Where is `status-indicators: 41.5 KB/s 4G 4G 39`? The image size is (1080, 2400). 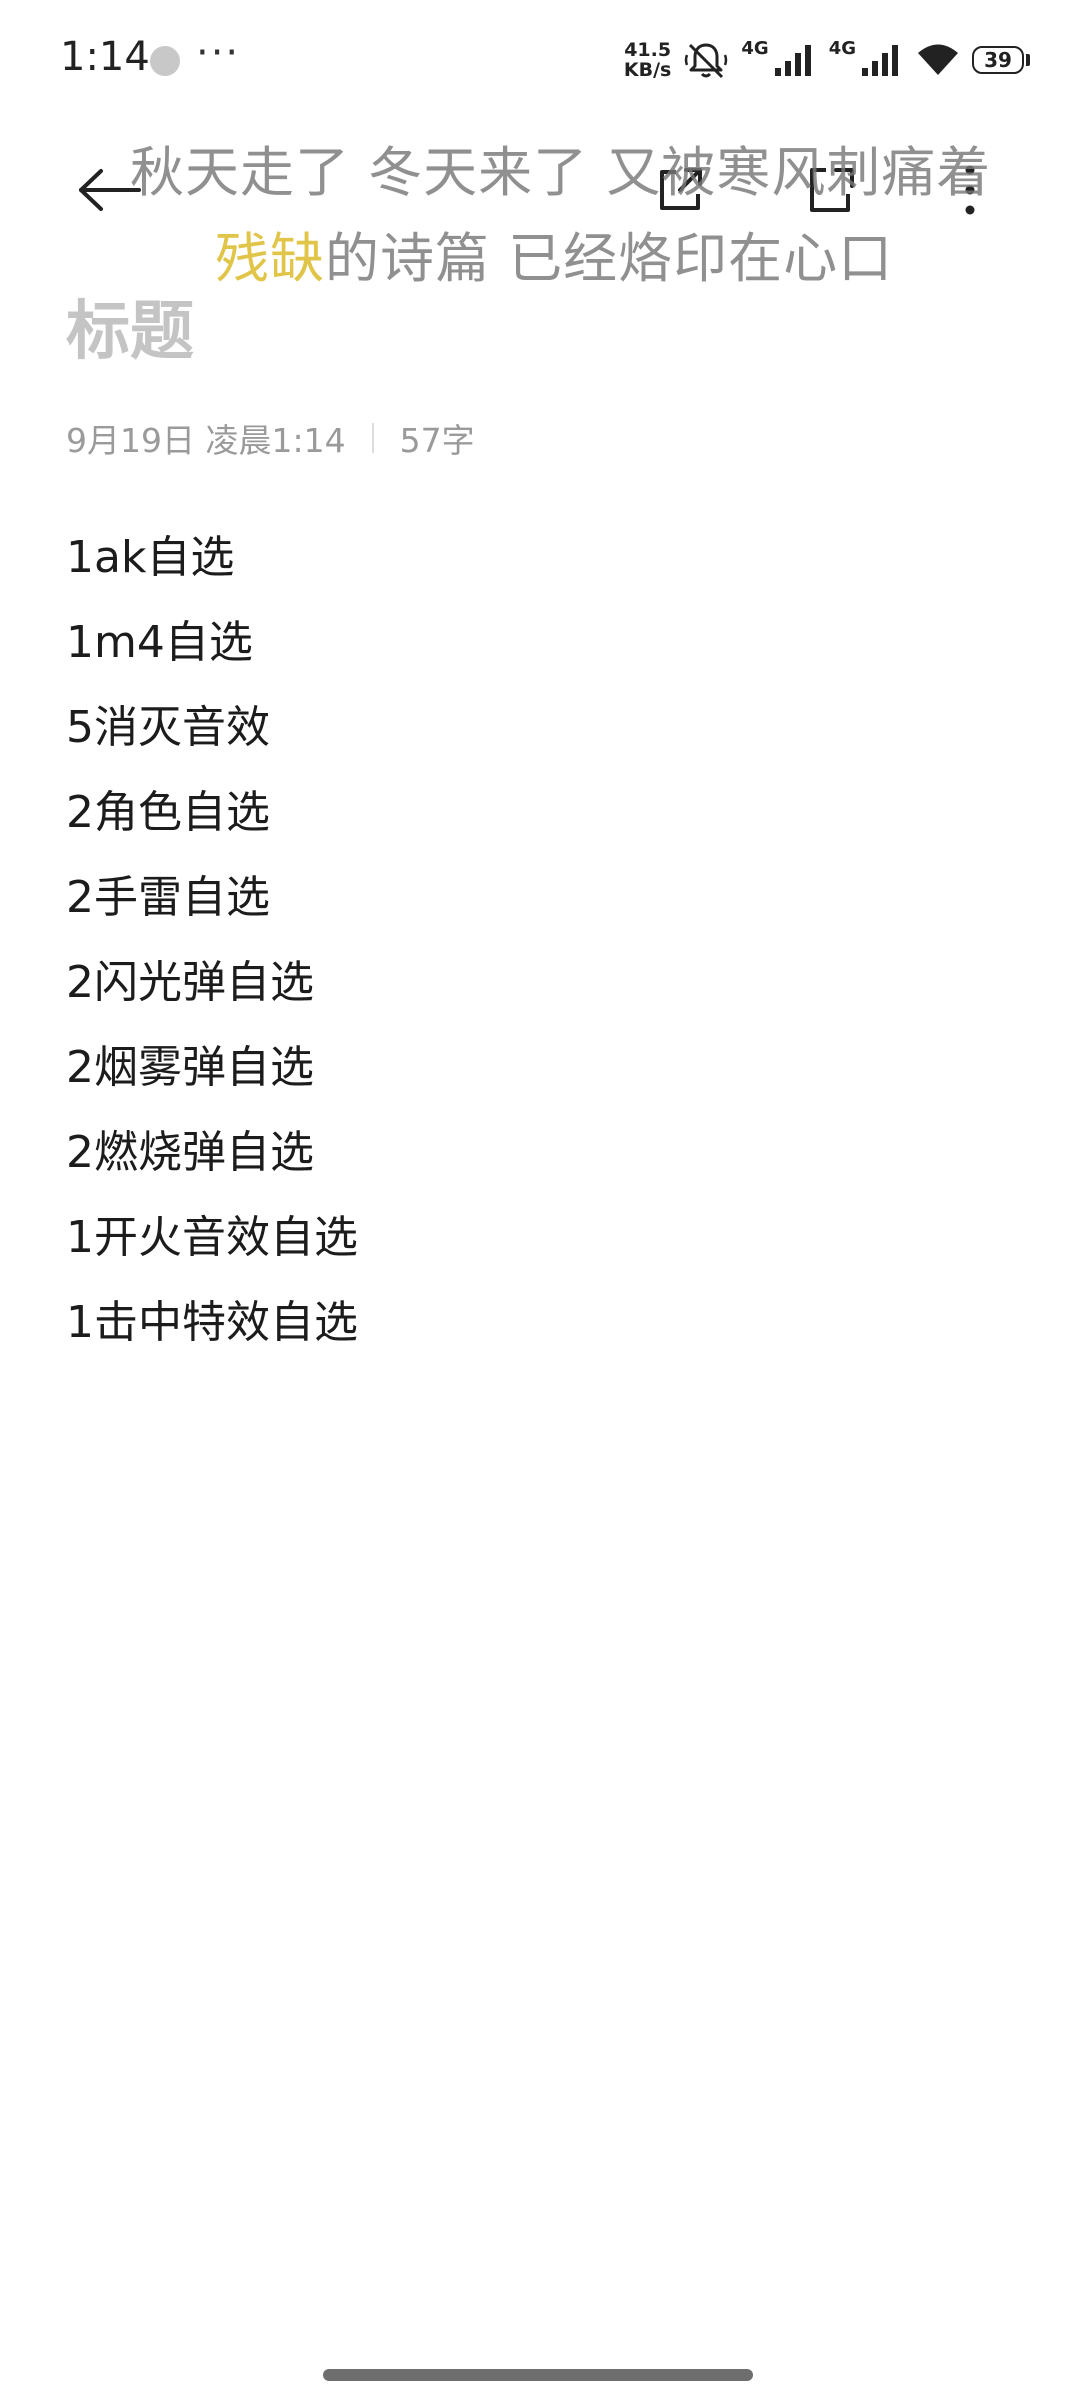
status-indicators: 41.5 KB/s 4G 4G 39 is located at coordinates (827, 60).